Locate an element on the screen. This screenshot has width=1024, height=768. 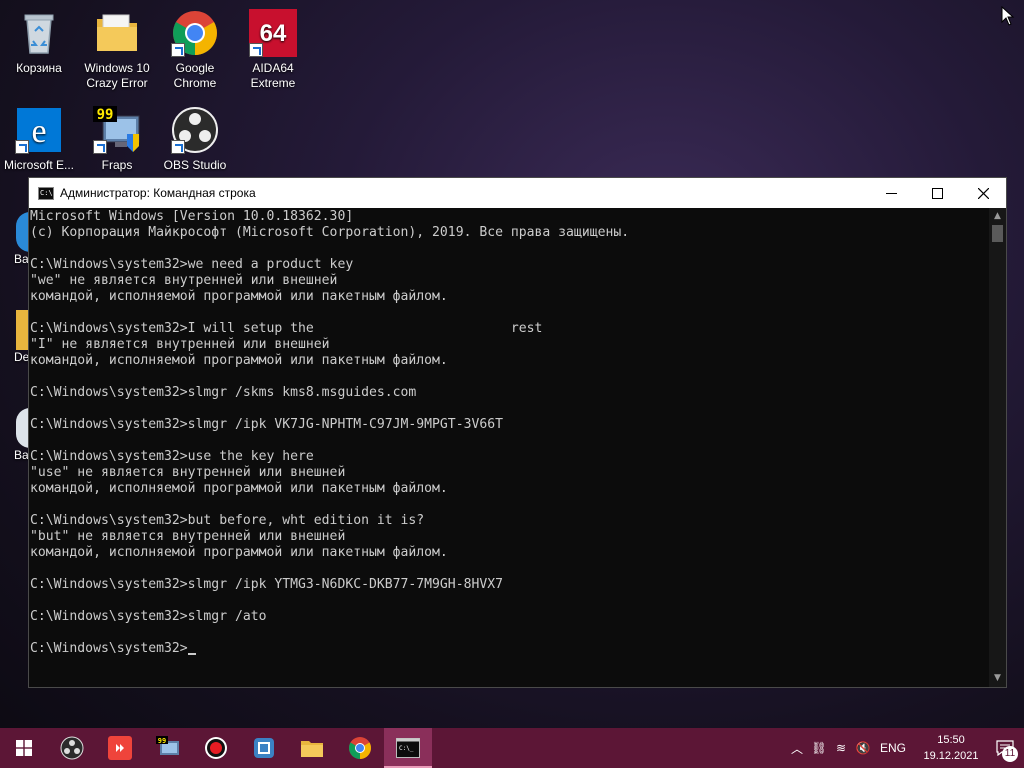
minimize-icon is located at coordinates (891, 193).